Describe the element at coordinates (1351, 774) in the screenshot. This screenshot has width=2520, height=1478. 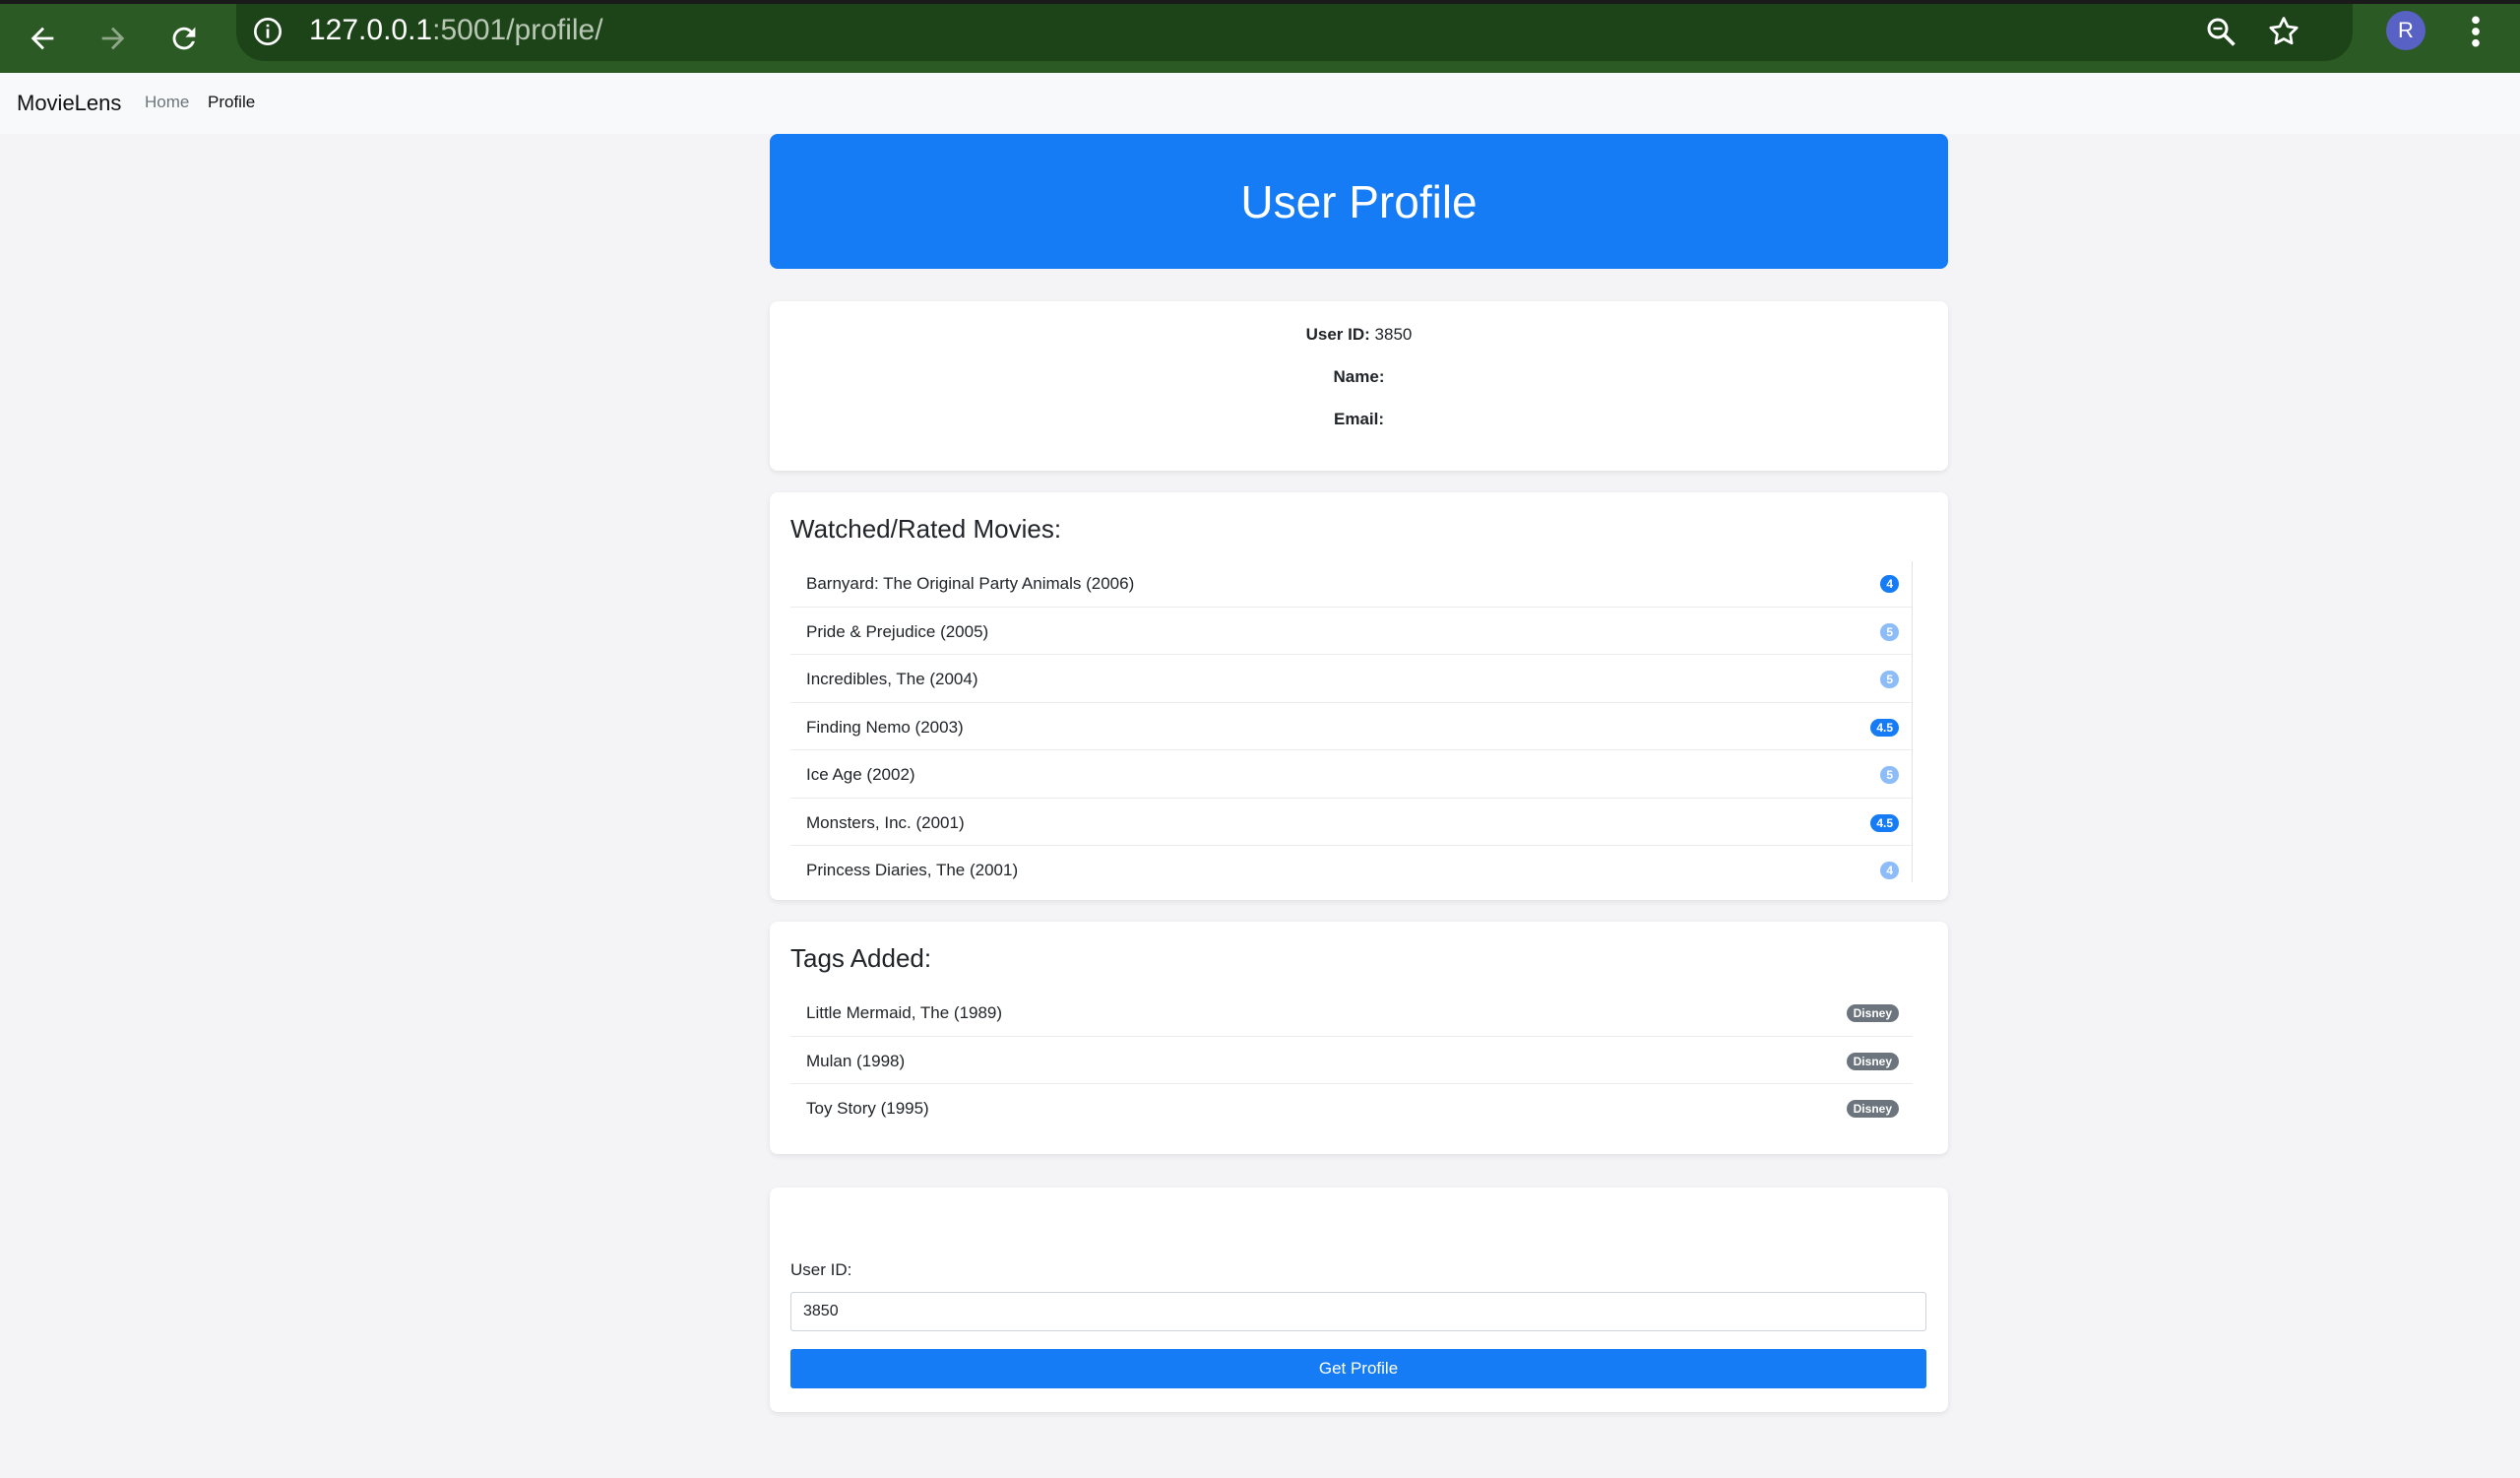
I see `list-item: Ice Age (2002) 5` at that location.